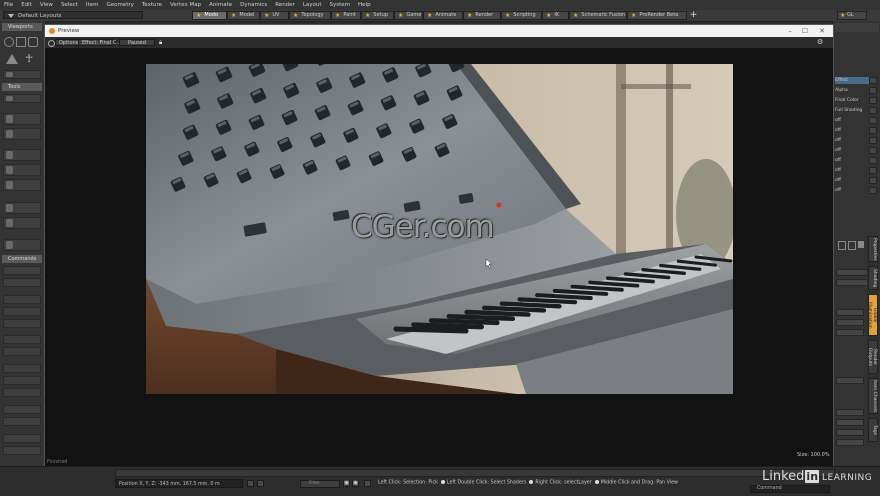  Describe the element at coordinates (873, 430) in the screenshot. I see `vertical-tab: Tags` at that location.